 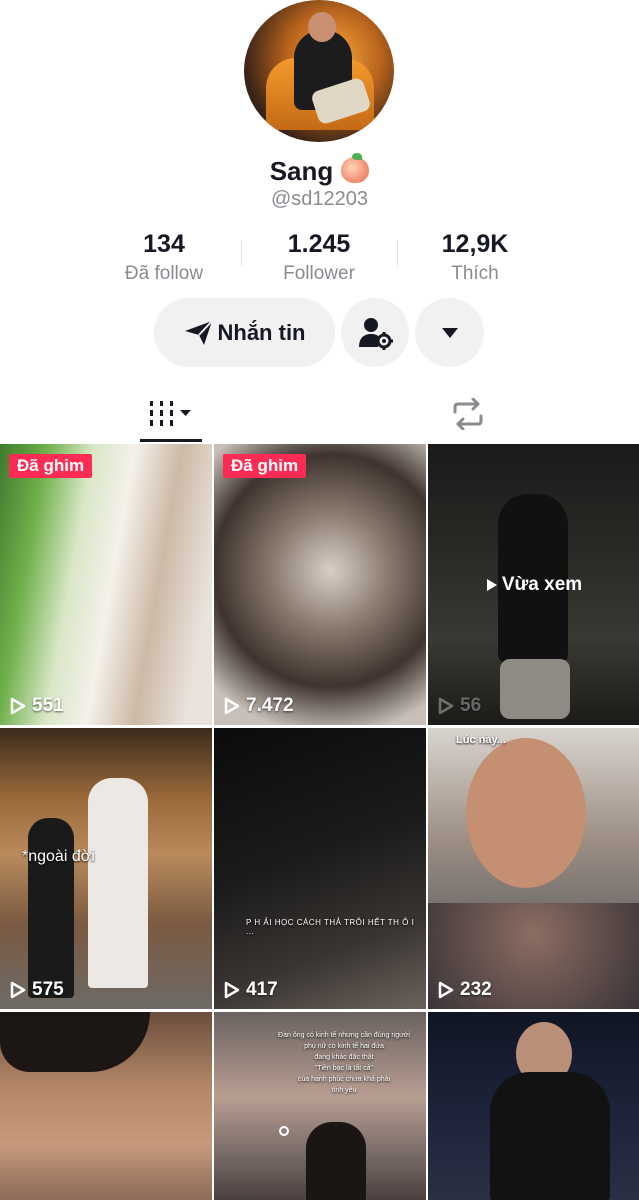 I want to click on display-name-text: Sang, so click(x=301, y=171).